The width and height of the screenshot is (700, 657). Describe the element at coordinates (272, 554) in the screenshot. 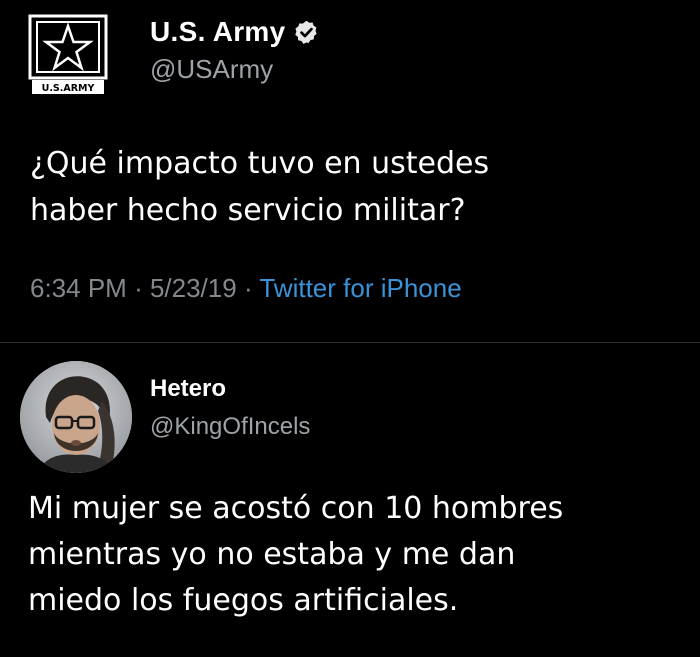

I see `reply-text-line: mientras yo no estaba y me dan` at that location.